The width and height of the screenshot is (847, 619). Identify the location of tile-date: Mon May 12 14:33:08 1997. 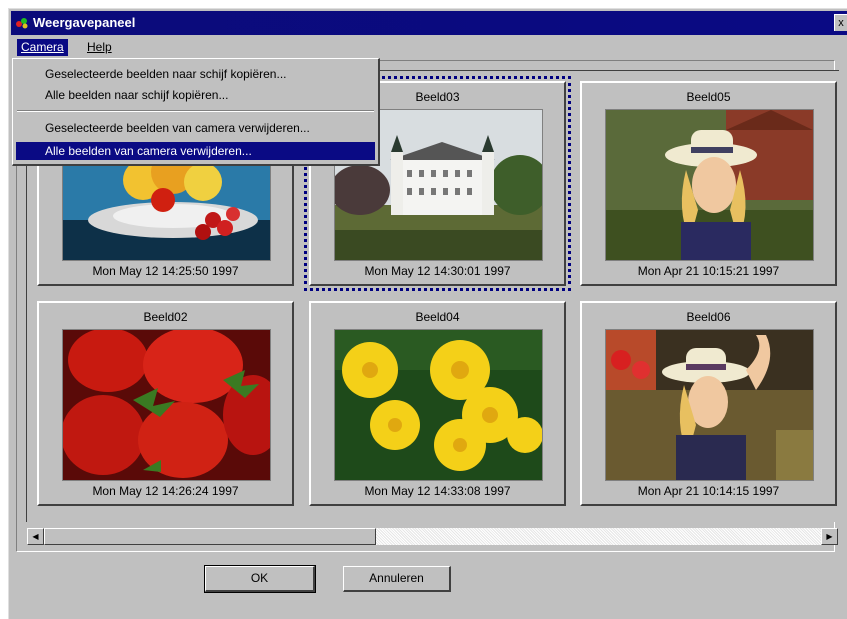
(437, 491).